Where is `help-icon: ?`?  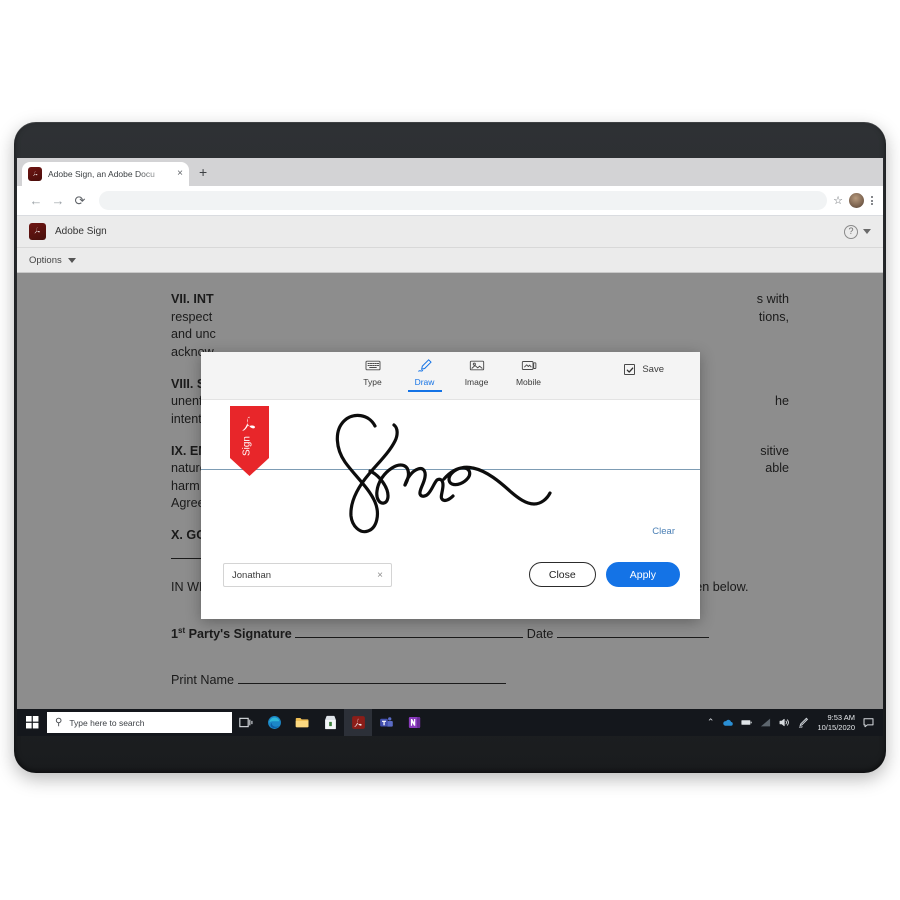
help-icon: ? is located at coordinates (851, 231).